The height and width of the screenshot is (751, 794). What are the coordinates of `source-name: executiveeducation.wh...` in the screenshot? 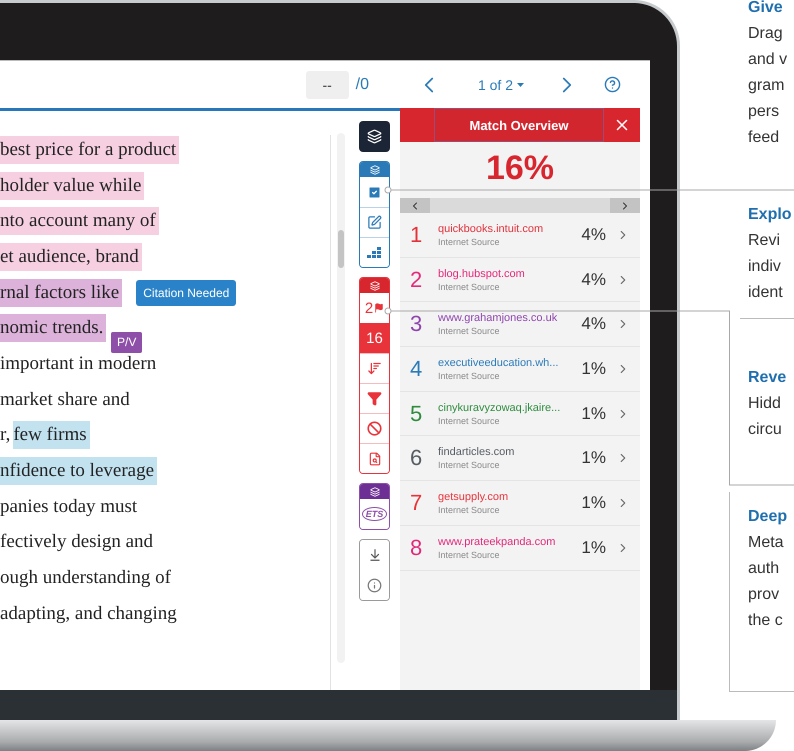 It's located at (499, 362).